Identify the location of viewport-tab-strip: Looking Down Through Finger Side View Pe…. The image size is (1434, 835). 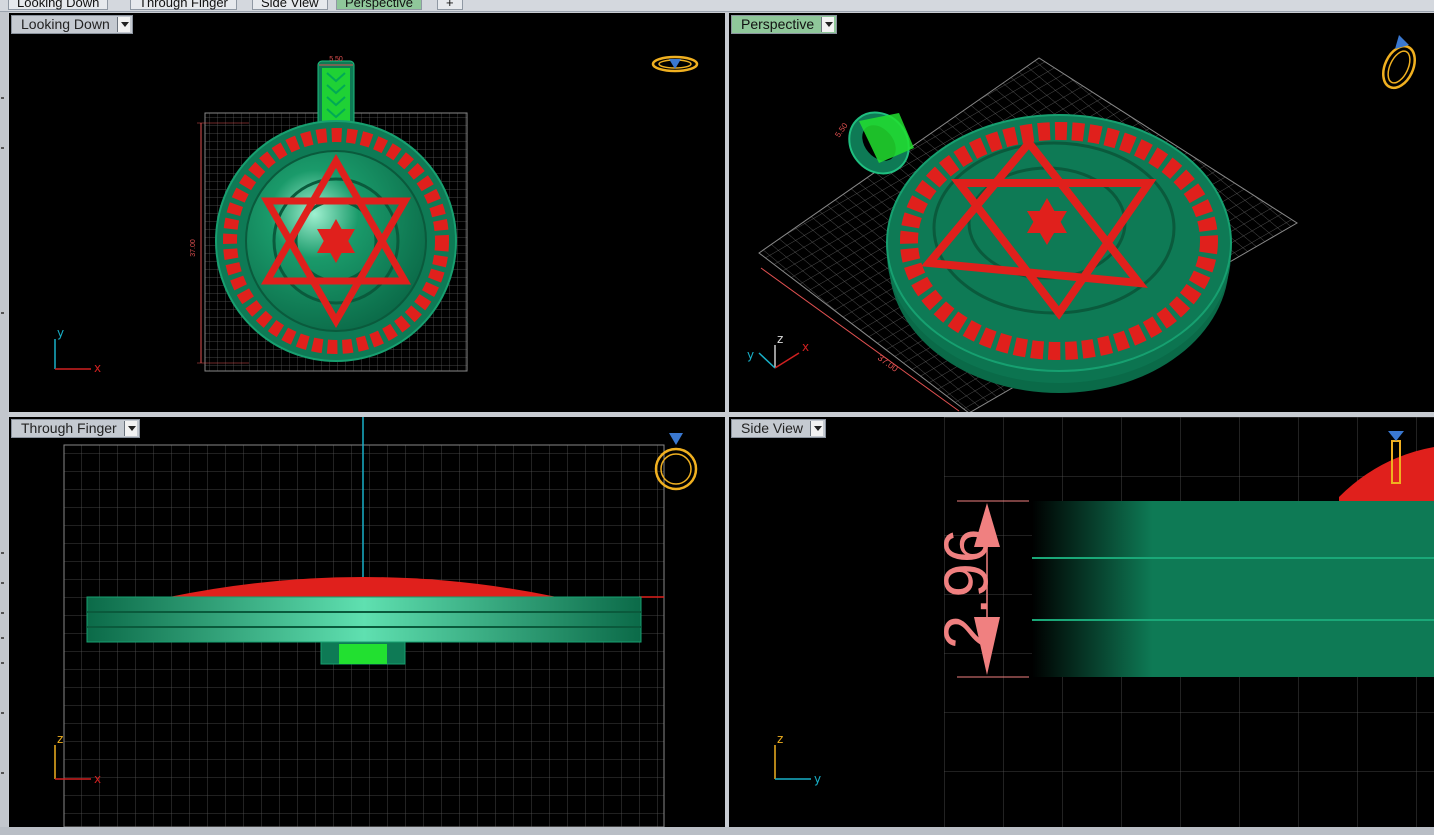
(717, 6).